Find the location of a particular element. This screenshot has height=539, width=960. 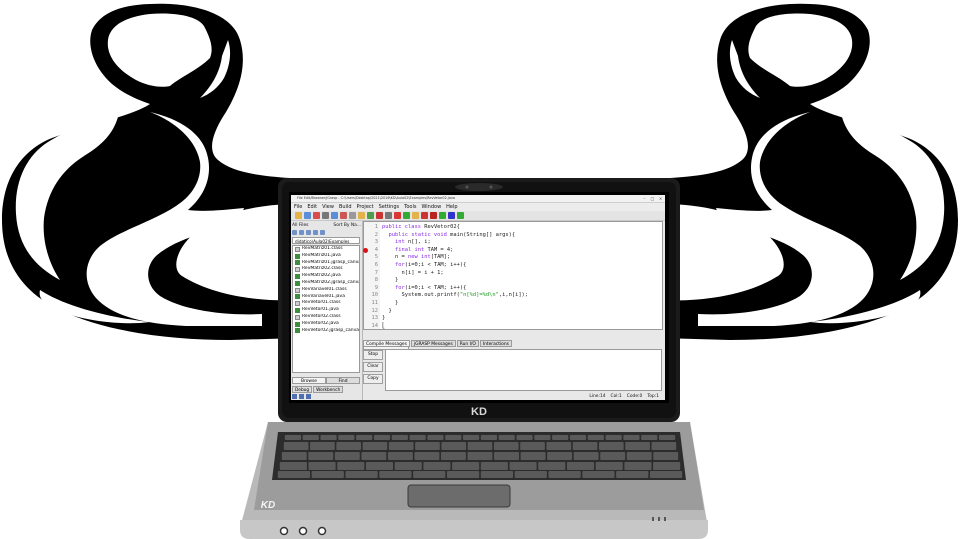

menu-item-edit: Edit is located at coordinates (312, 207).